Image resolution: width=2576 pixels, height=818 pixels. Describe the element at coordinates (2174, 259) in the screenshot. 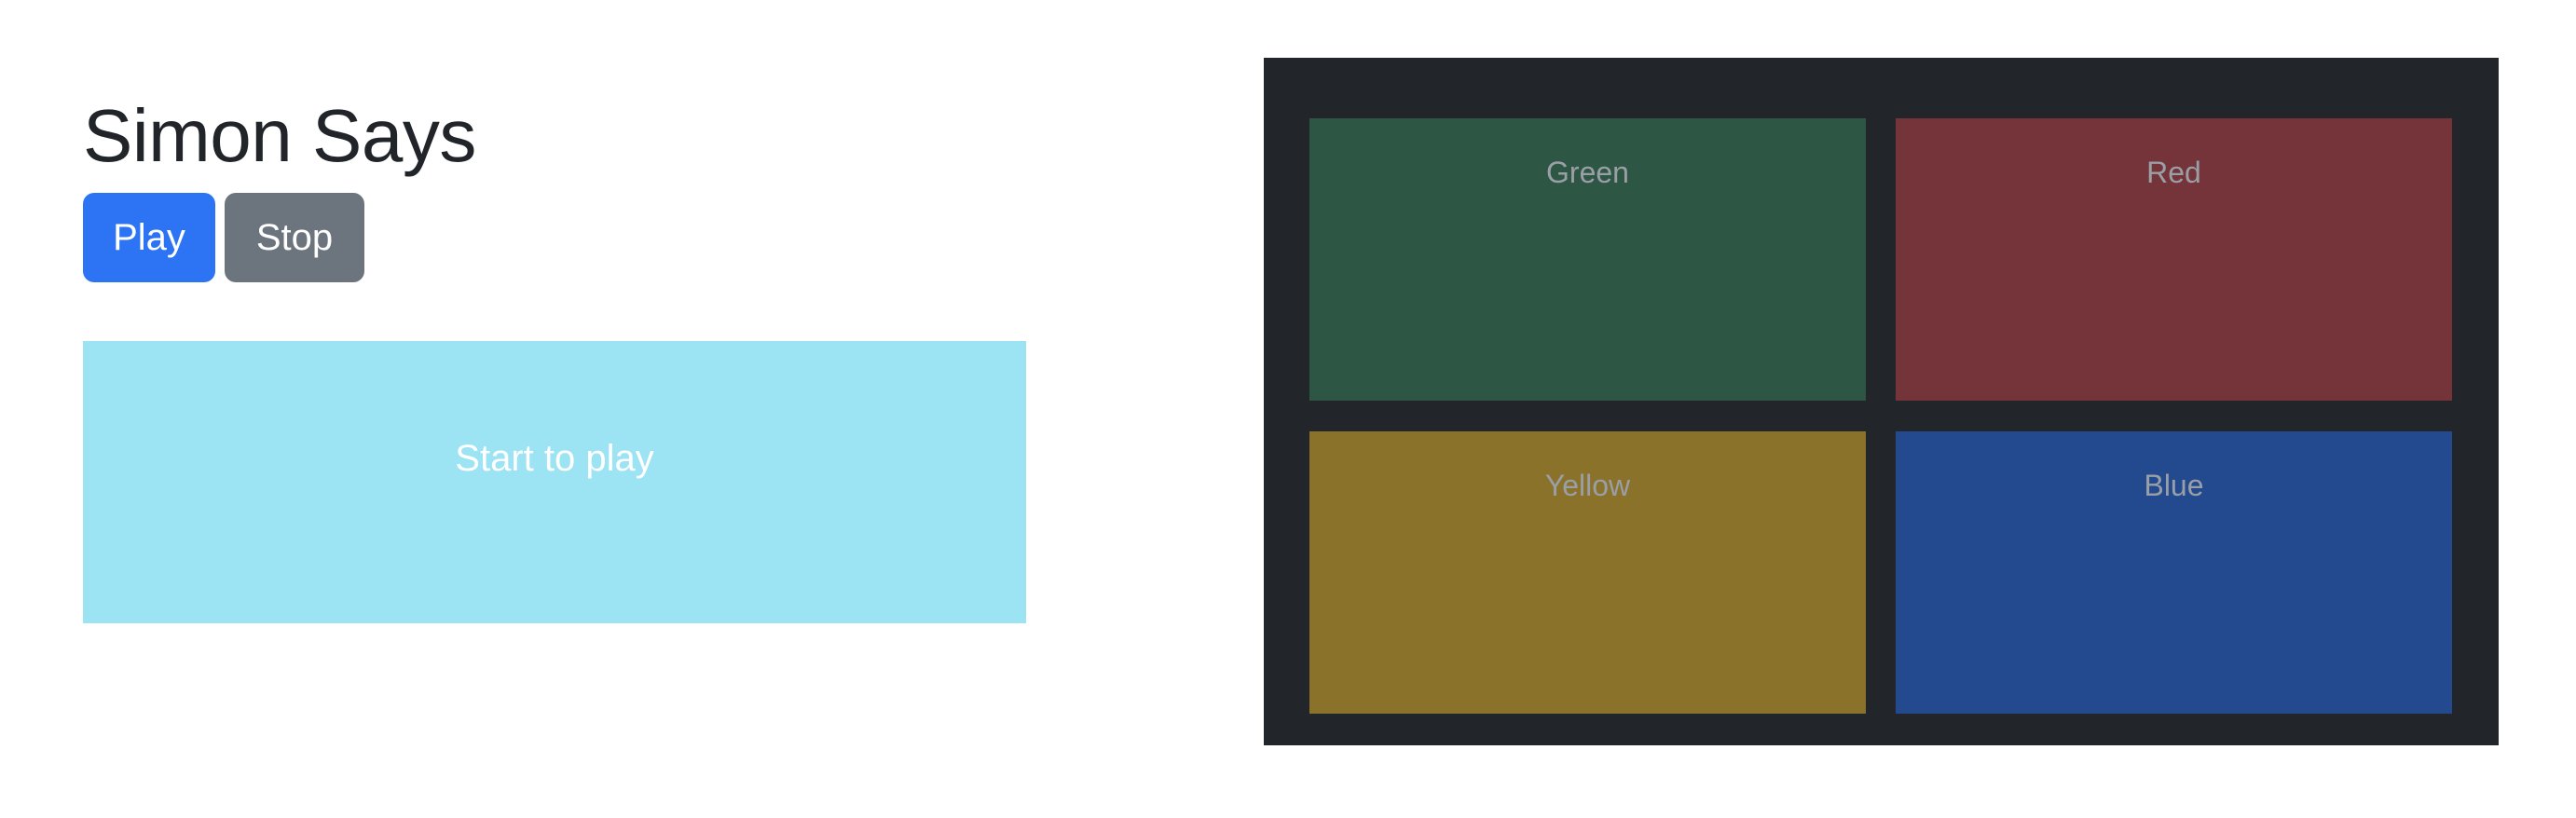

I see `red-pad: Red` at that location.